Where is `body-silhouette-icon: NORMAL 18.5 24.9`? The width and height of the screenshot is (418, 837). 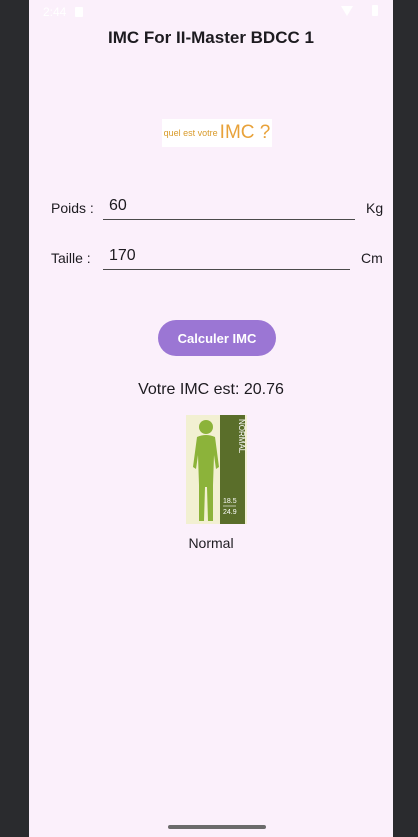
body-silhouette-icon: NORMAL 18.5 24.9 is located at coordinates (216, 469).